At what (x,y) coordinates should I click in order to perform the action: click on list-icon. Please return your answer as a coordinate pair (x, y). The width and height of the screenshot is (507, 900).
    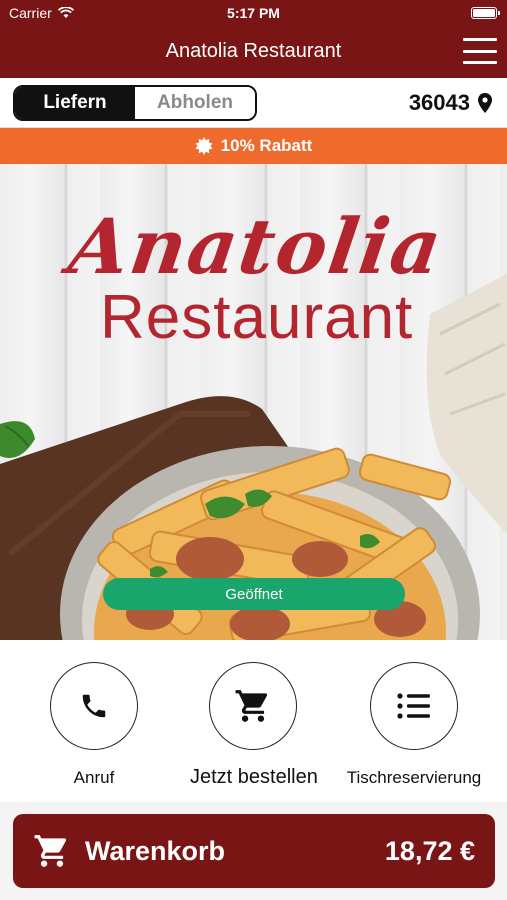
    Looking at the image, I should click on (413, 706).